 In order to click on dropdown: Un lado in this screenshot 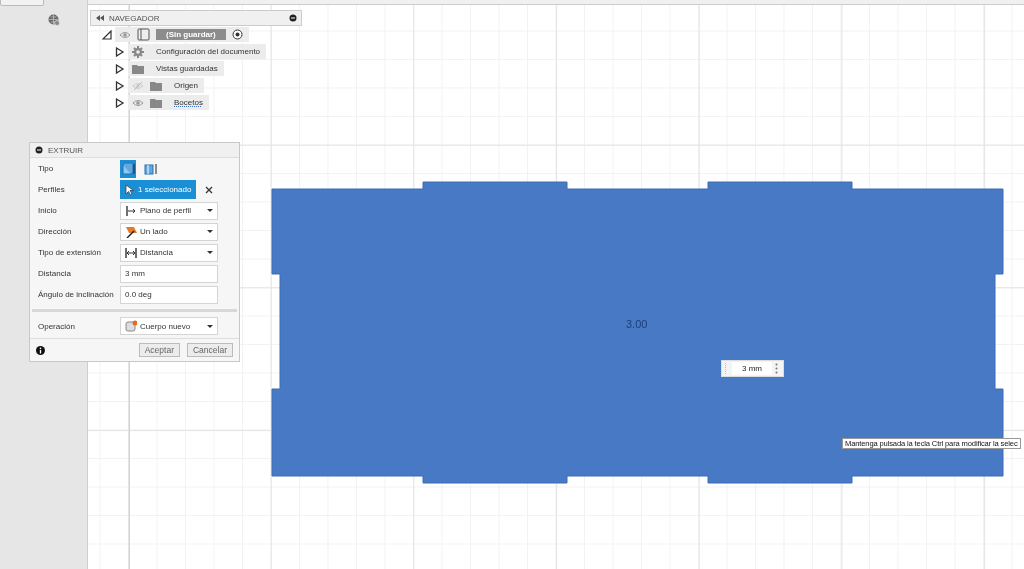, I will do `click(169, 231)`.